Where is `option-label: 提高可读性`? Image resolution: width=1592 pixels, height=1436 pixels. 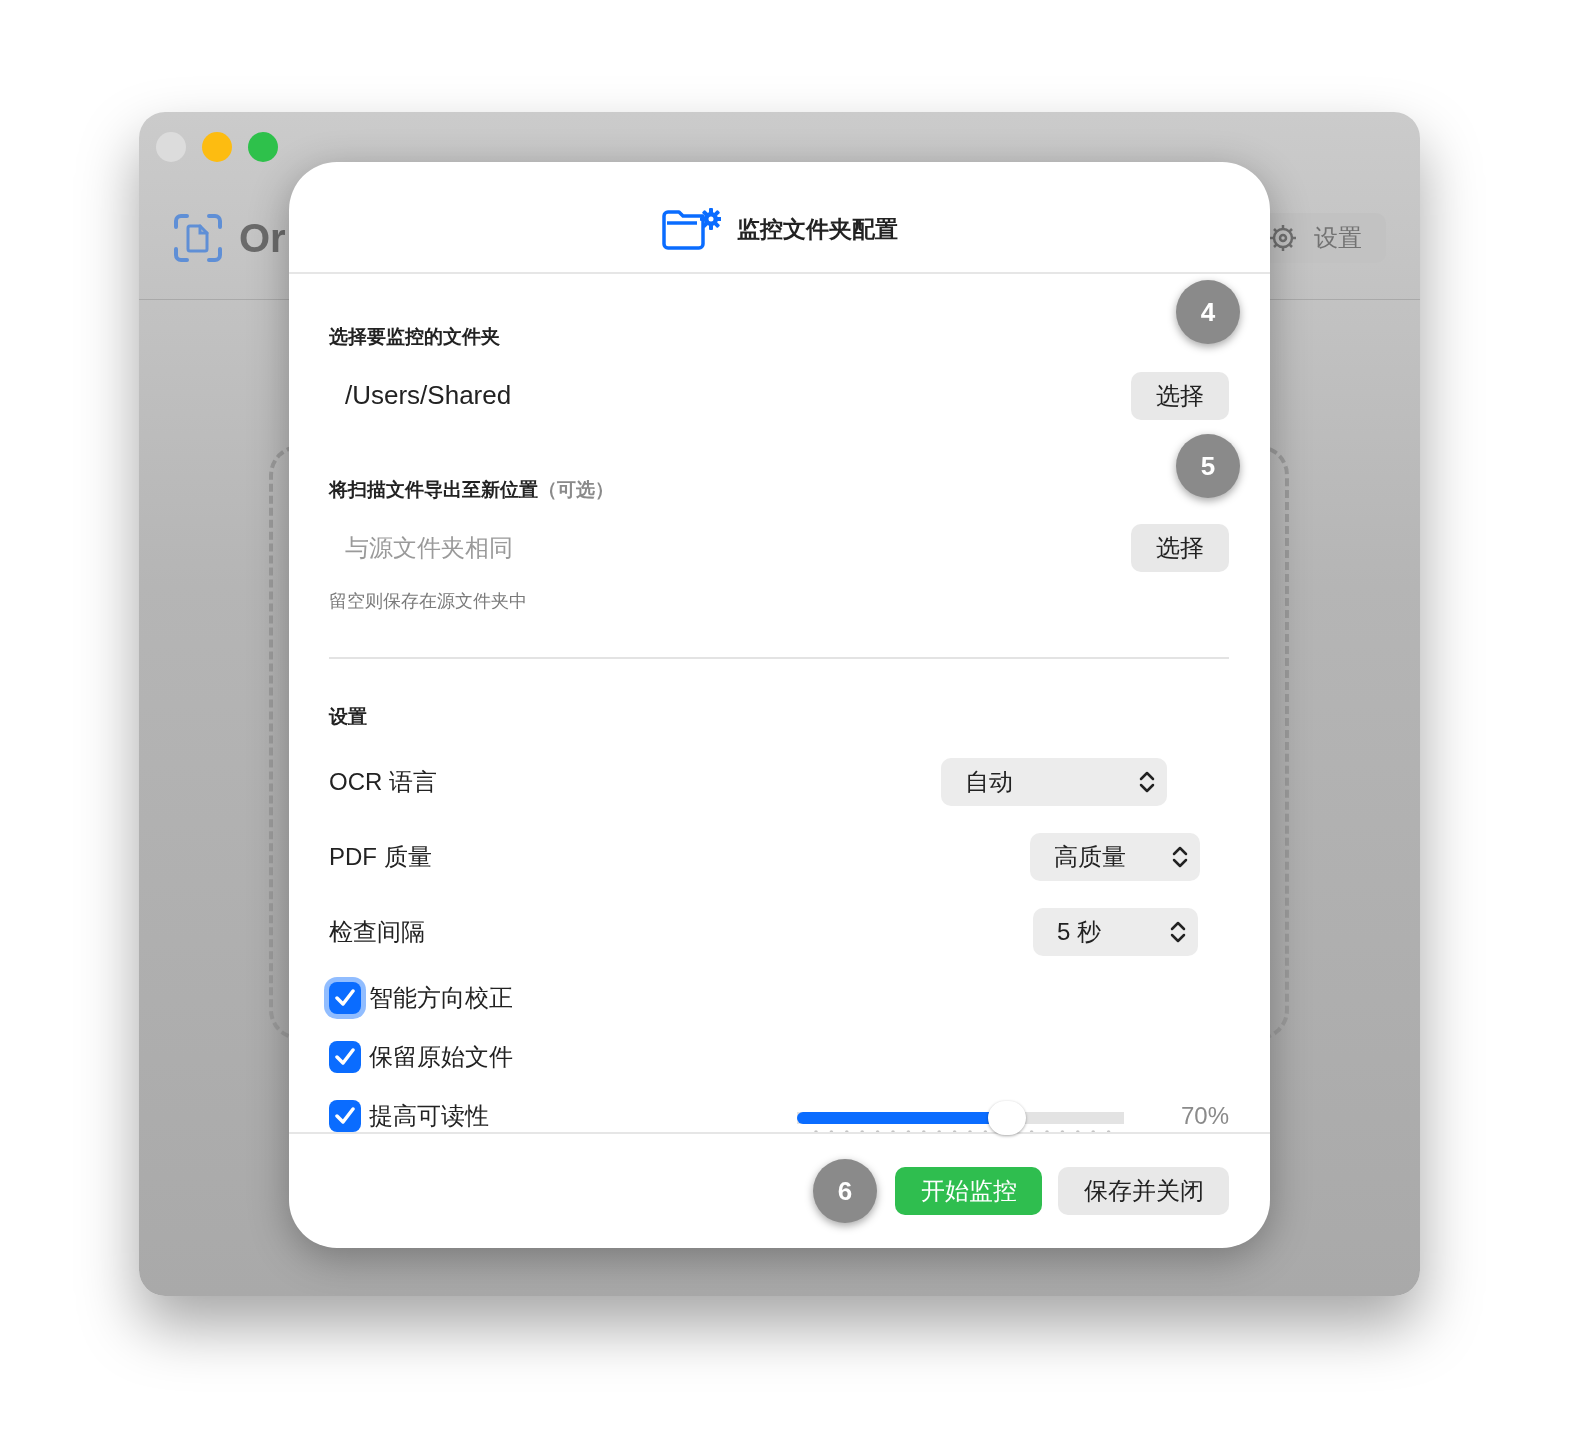 option-label: 提高可读性 is located at coordinates (429, 1115).